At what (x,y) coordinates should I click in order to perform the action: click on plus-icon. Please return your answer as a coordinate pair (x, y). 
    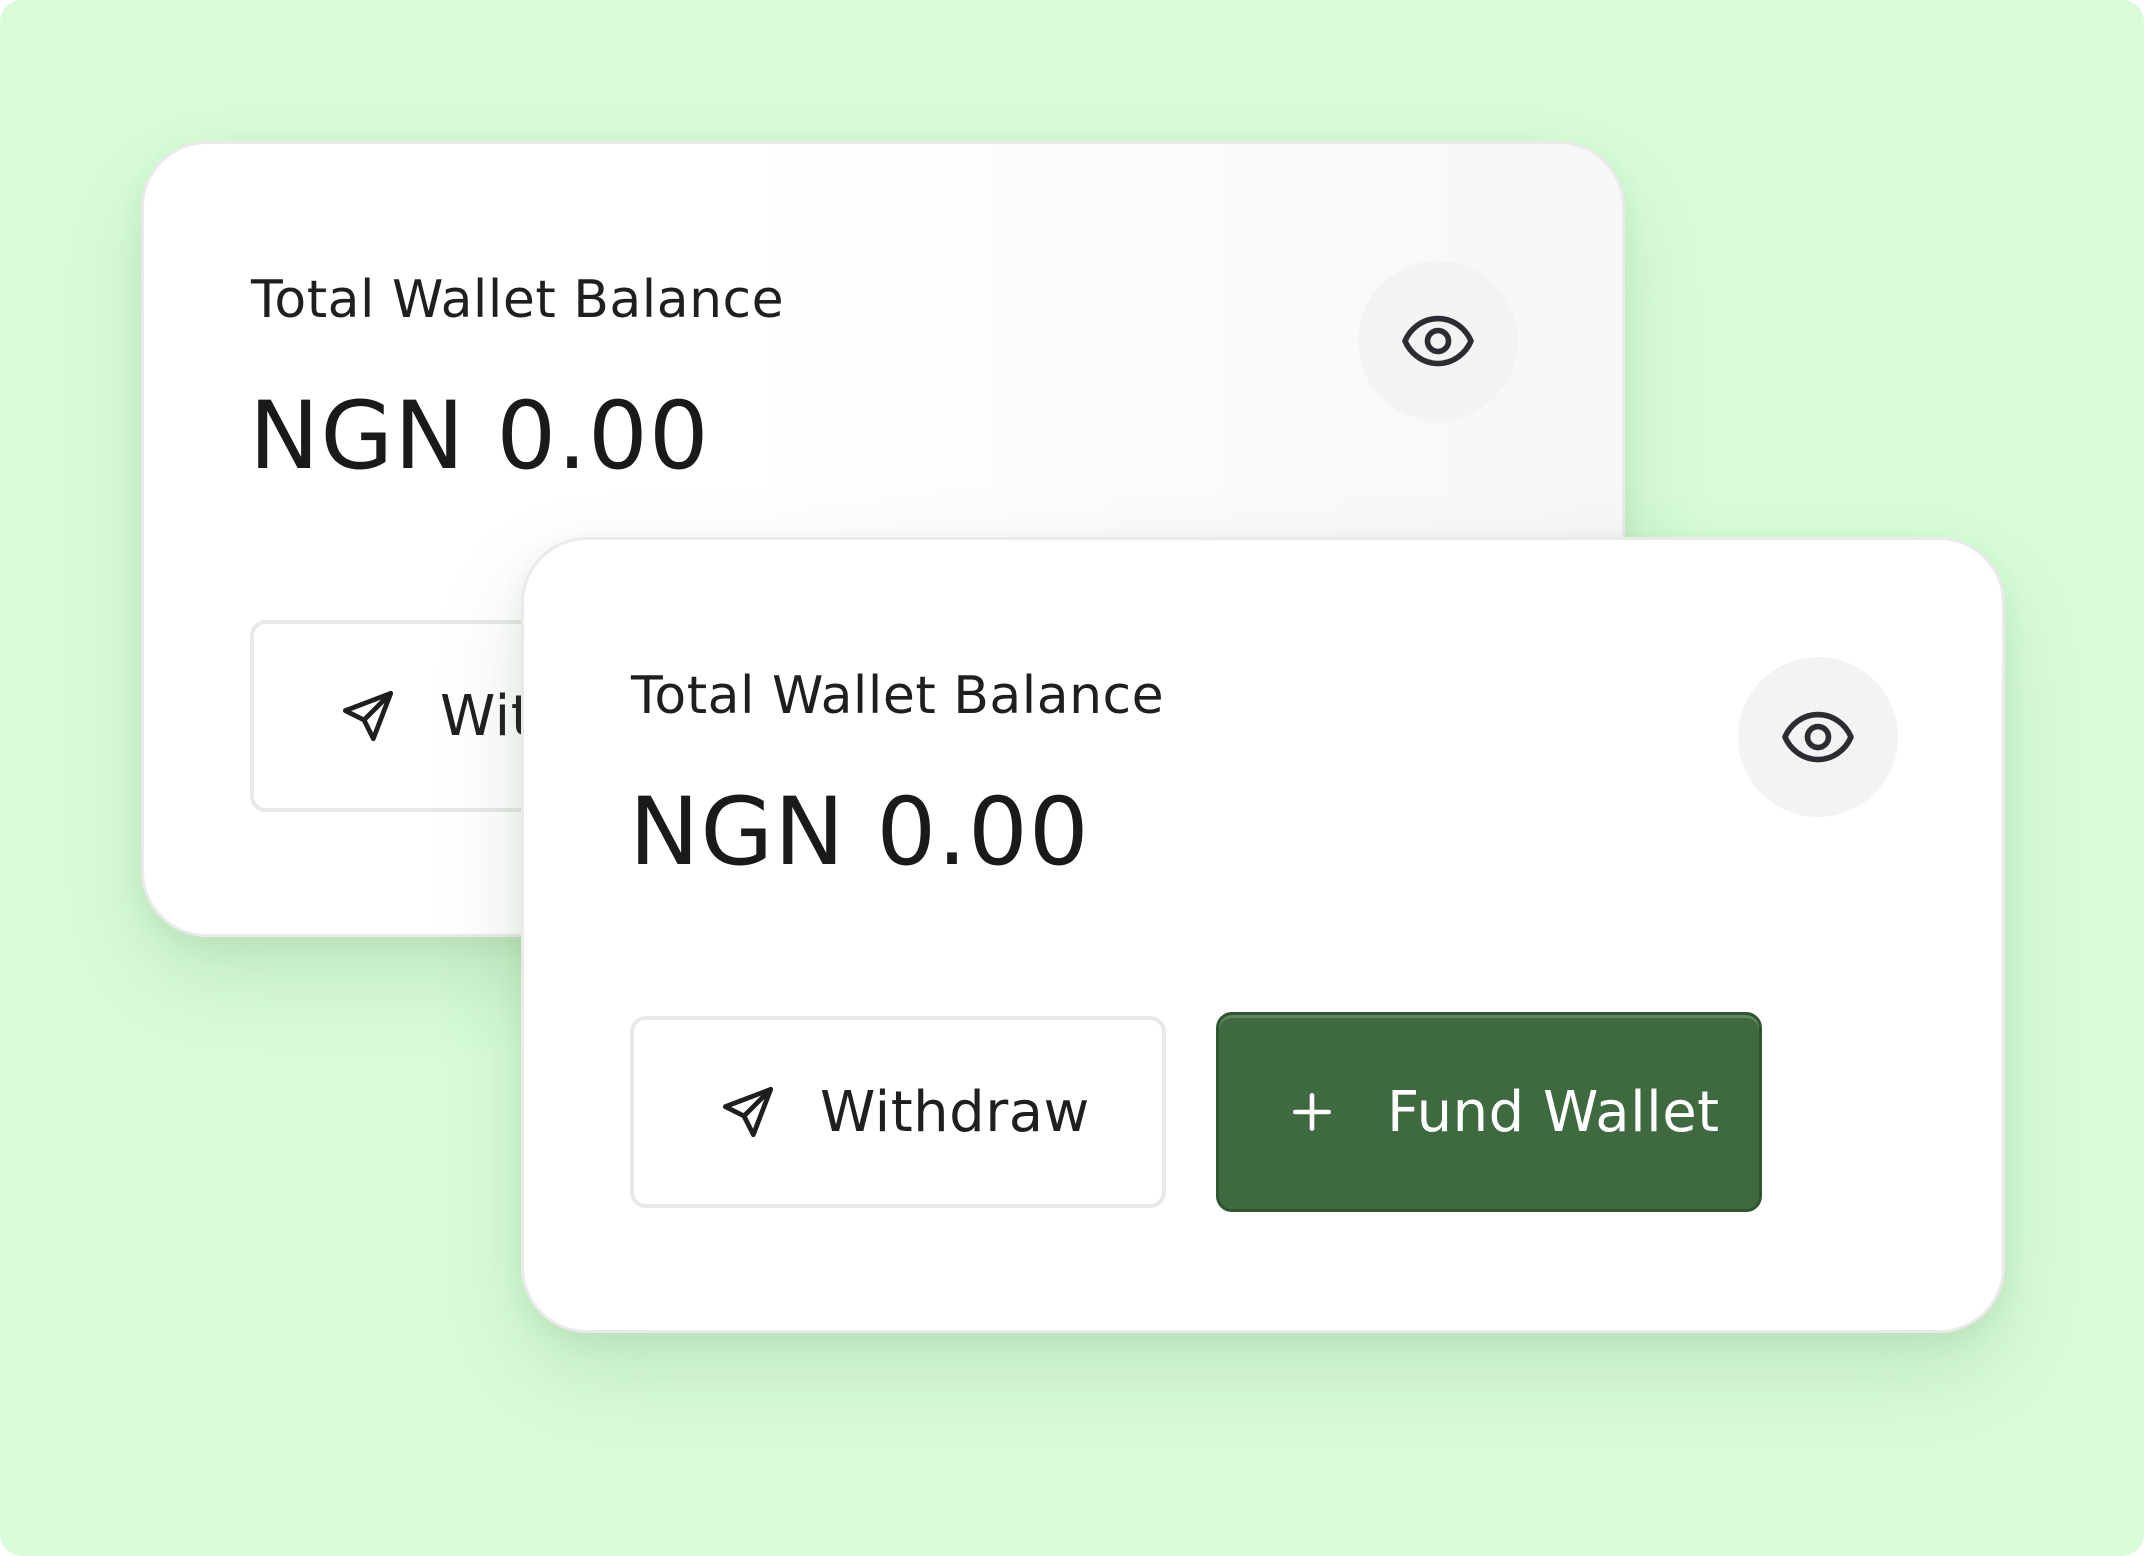
    Looking at the image, I should click on (1312, 1112).